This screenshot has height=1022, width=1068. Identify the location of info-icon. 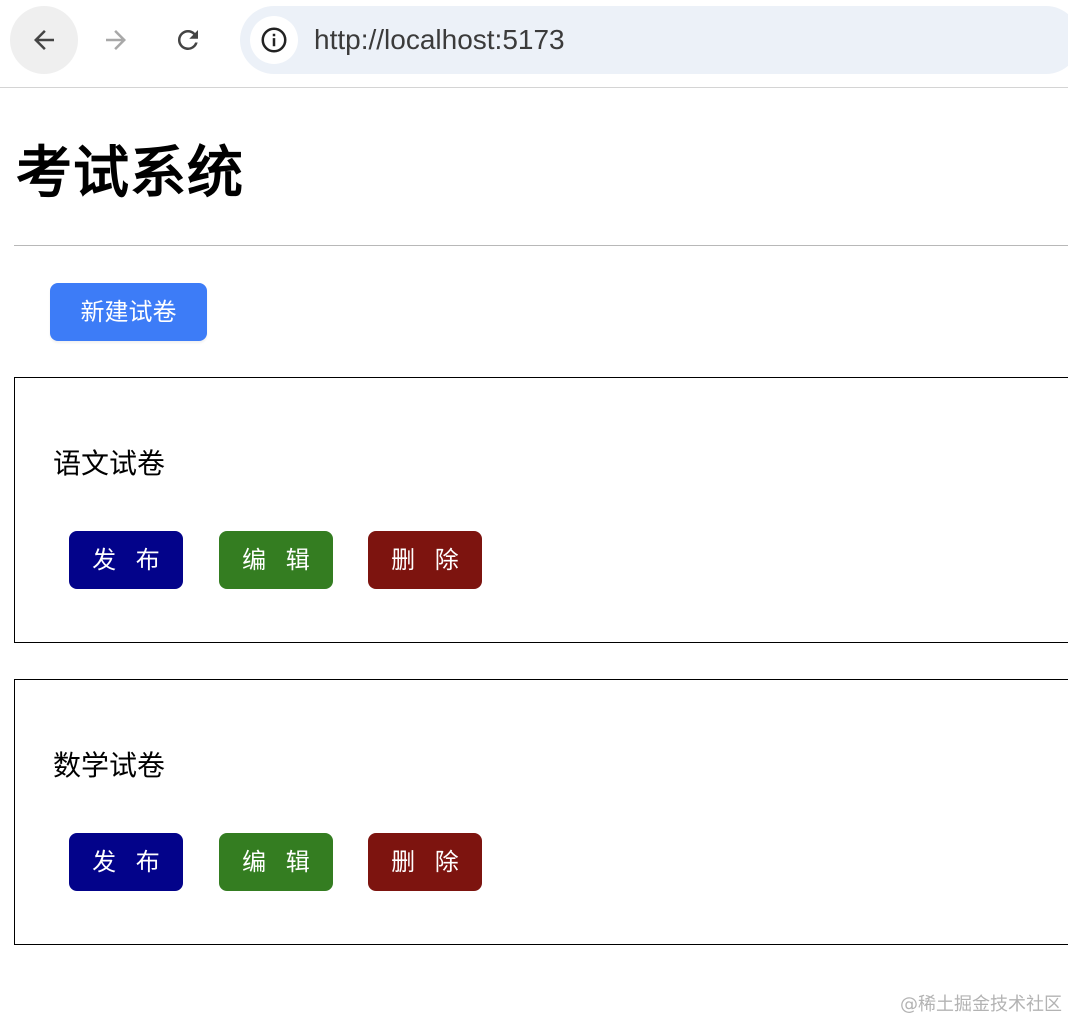
(274, 40).